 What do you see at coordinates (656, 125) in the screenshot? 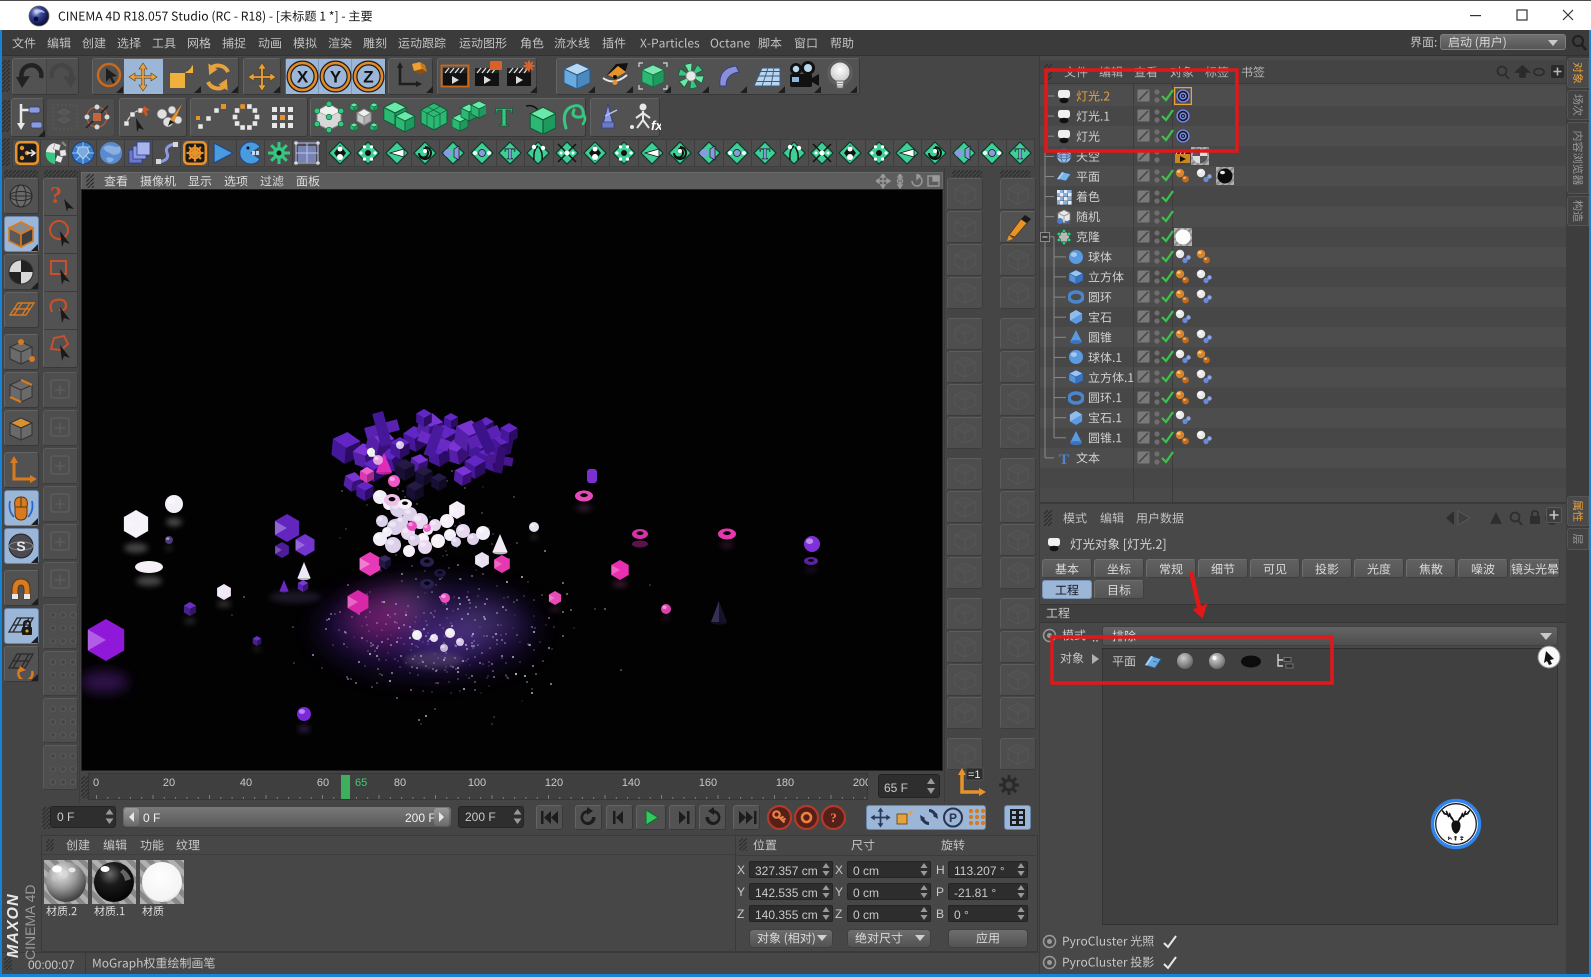
I see `svg-text: fx` at bounding box center [656, 125].